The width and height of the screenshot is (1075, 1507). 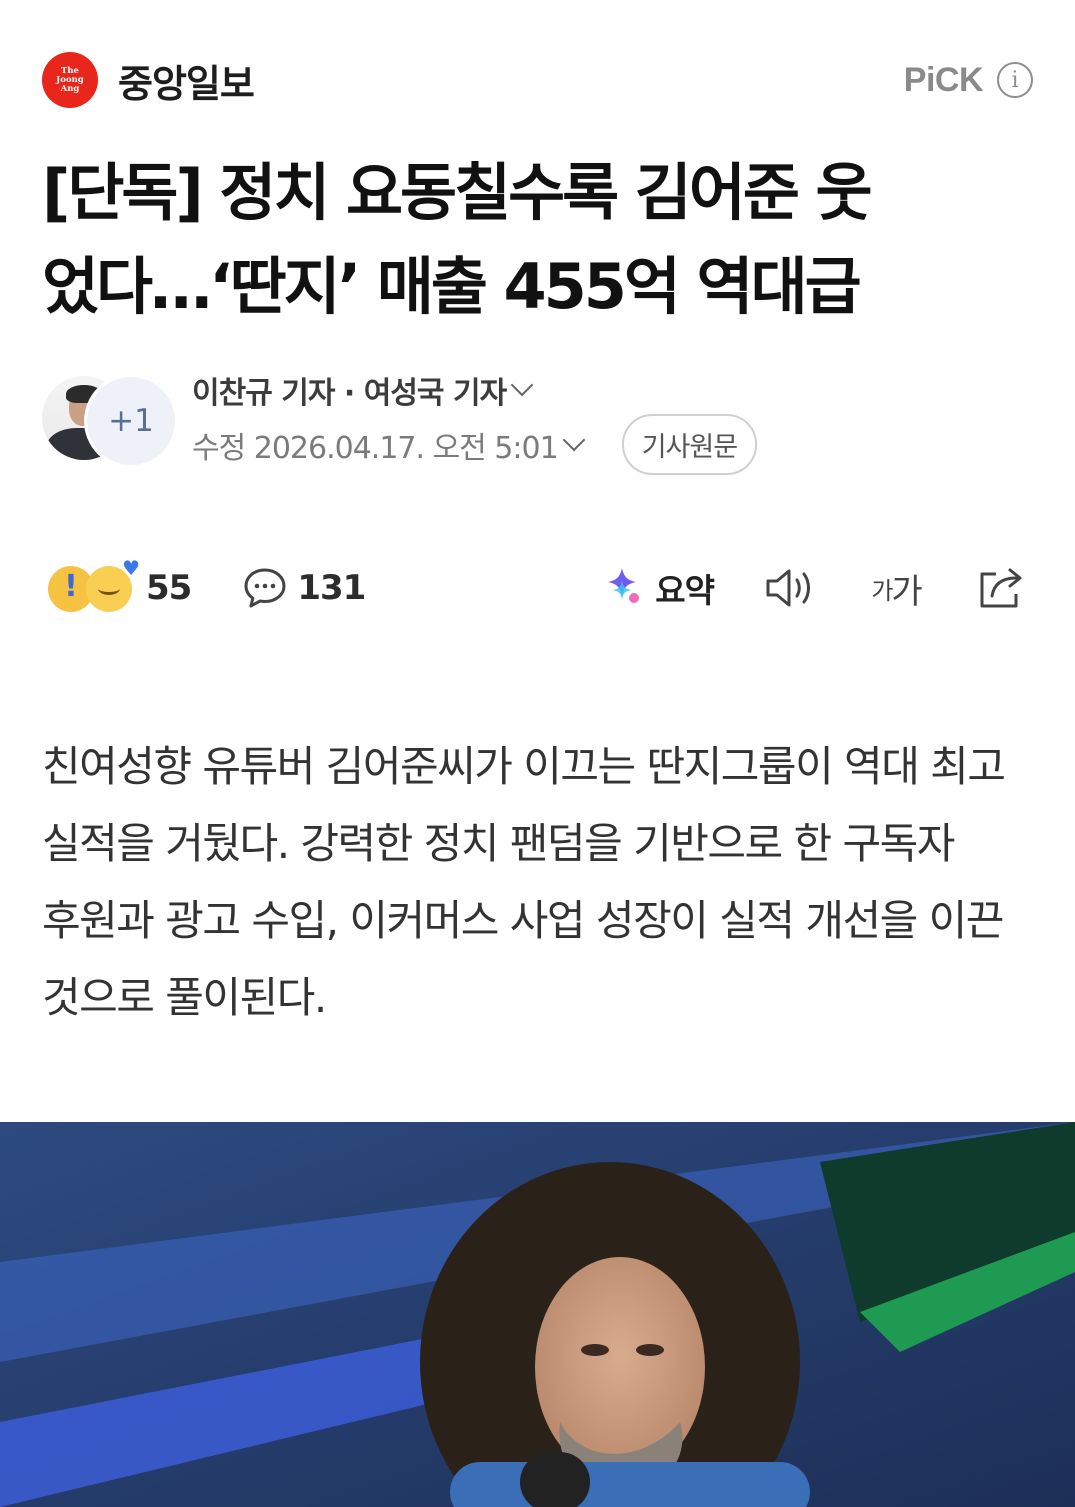 What do you see at coordinates (131, 421) in the screenshot?
I see `extra-reporters-badge: +1` at bounding box center [131, 421].